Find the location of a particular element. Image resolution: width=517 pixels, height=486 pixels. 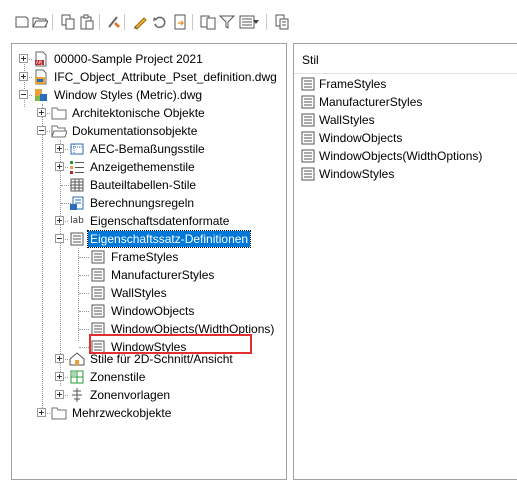

tree-node-label: Berechnungsregeln is located at coordinates (142, 203).